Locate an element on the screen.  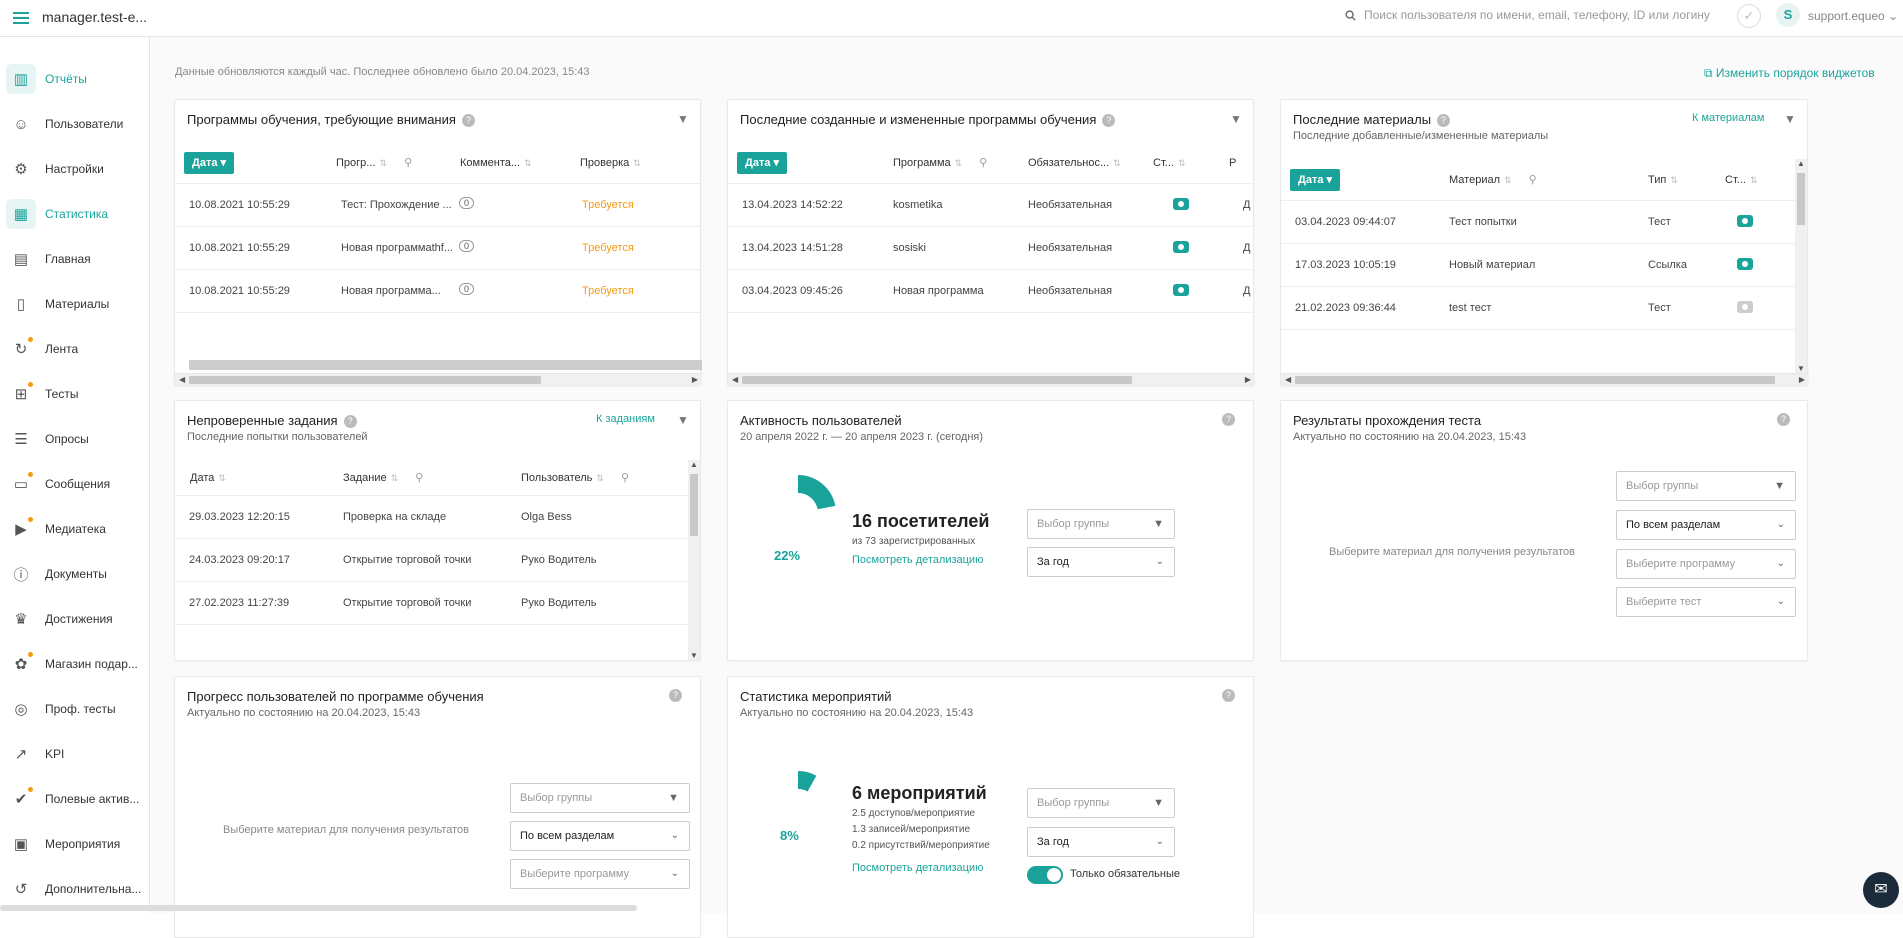
column-header: Задание ⇅ ⚲ is located at coordinates (383, 477).